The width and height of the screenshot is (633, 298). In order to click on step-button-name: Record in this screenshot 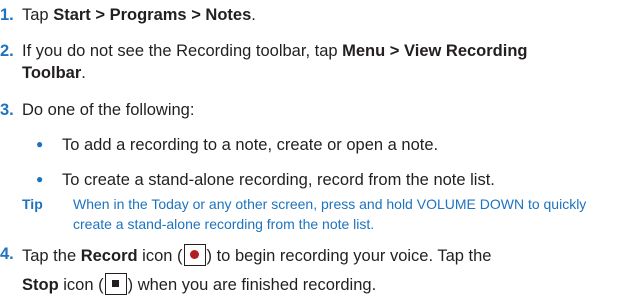, I will do `click(109, 256)`.